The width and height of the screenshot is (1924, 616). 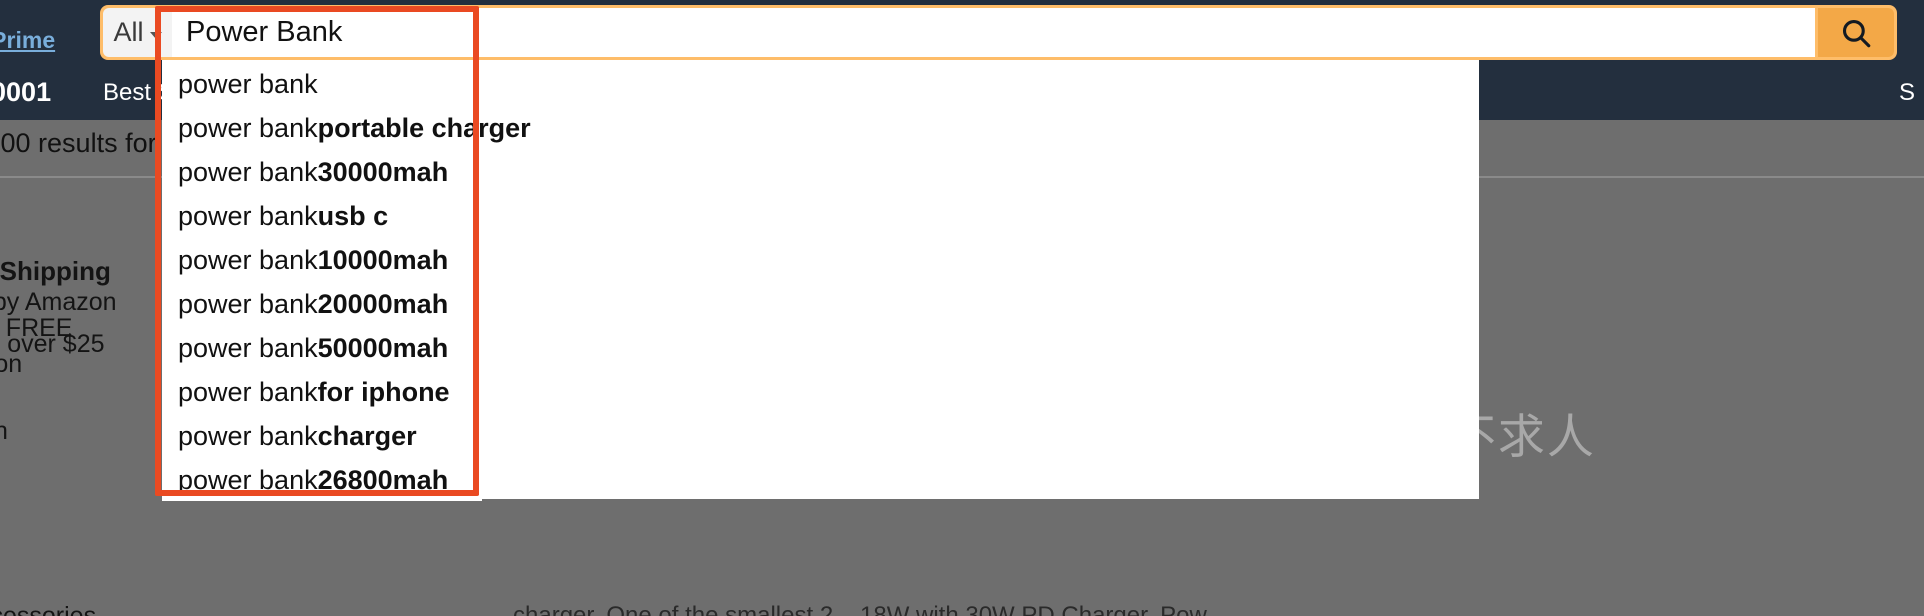 What do you see at coordinates (383, 259) in the screenshot?
I see `suggestion-bold: 10000mah` at bounding box center [383, 259].